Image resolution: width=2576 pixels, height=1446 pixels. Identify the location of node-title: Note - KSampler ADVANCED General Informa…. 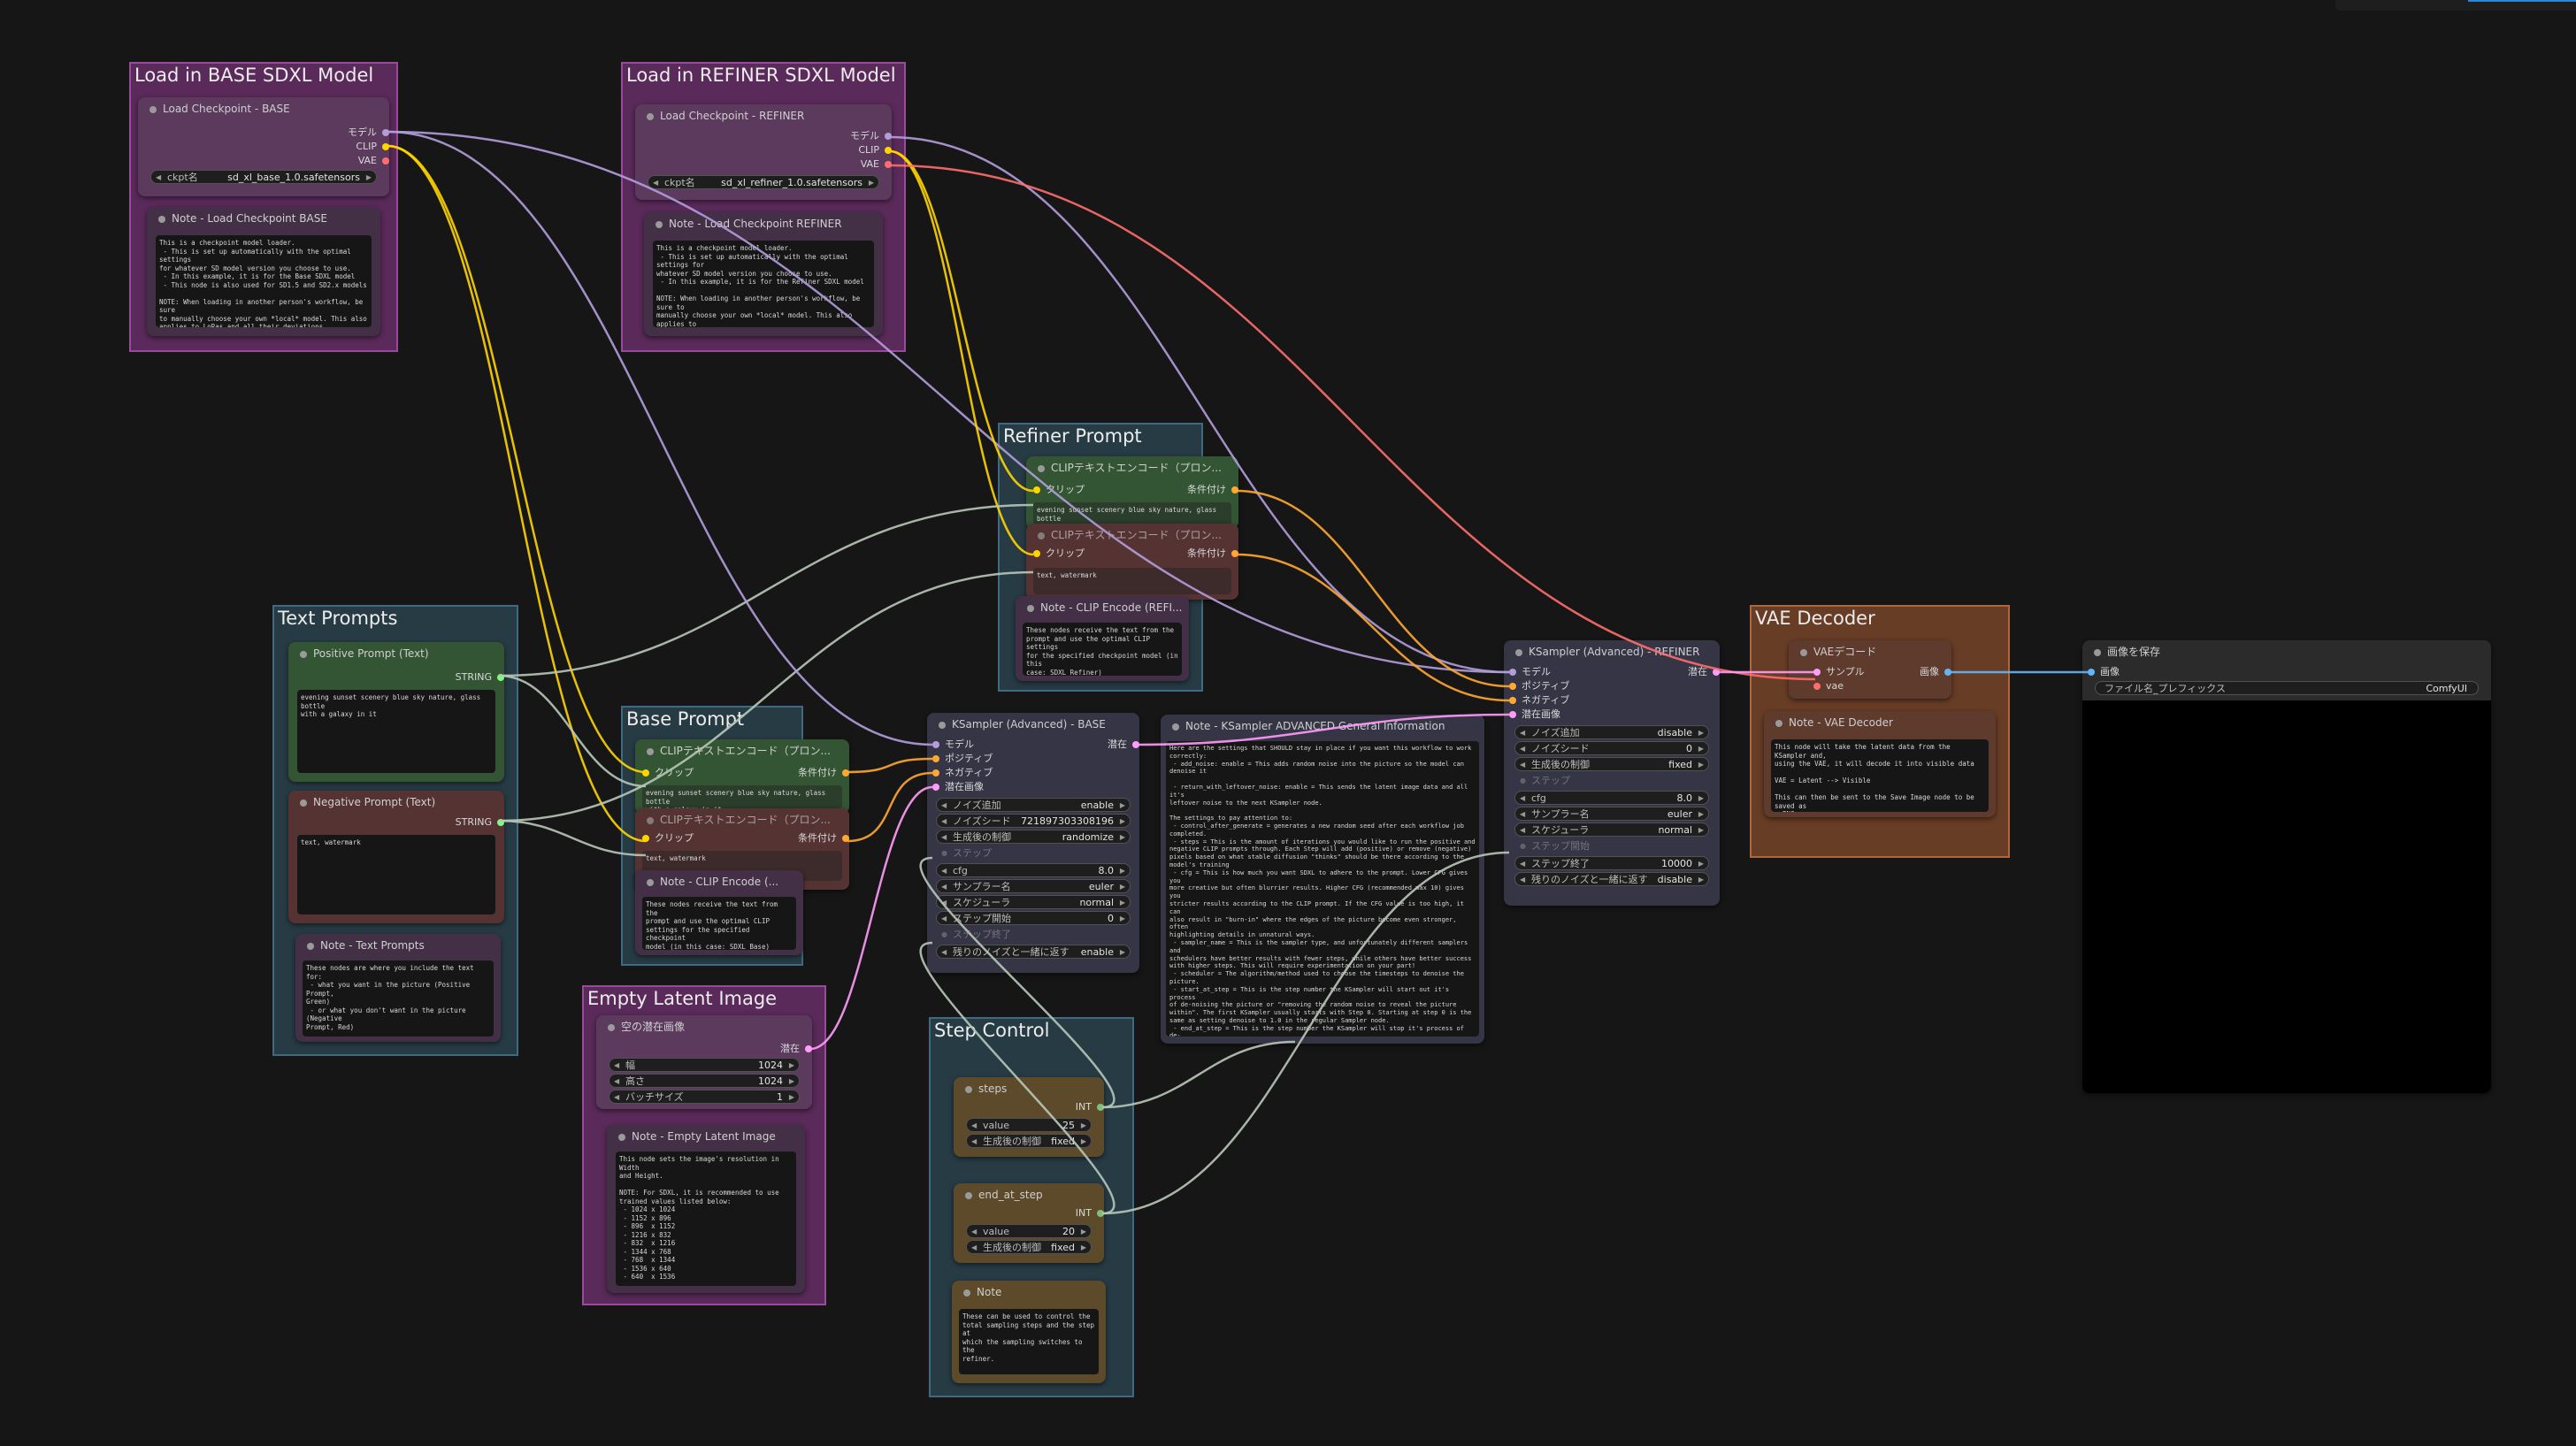
(1322, 726).